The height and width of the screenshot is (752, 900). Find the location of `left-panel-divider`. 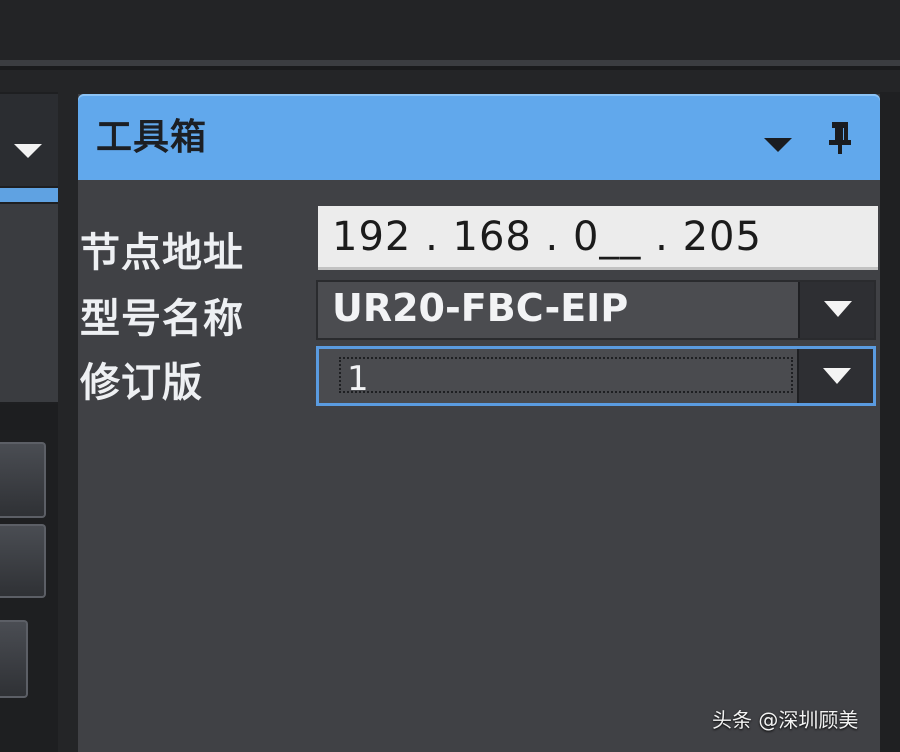

left-panel-divider is located at coordinates (29, 417).